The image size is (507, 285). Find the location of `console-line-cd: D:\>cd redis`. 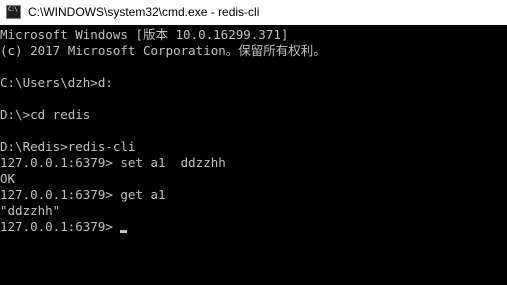

console-line-cd: D:\>cd redis is located at coordinates (45, 114).